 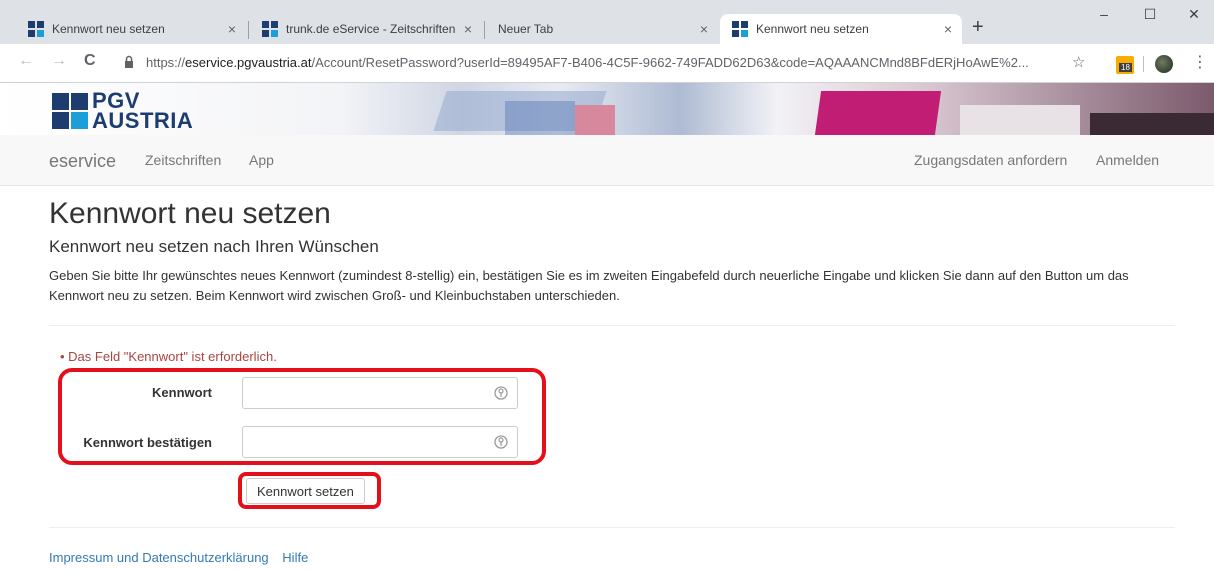 What do you see at coordinates (309, 490) in the screenshot?
I see `annotation-highlight-button` at bounding box center [309, 490].